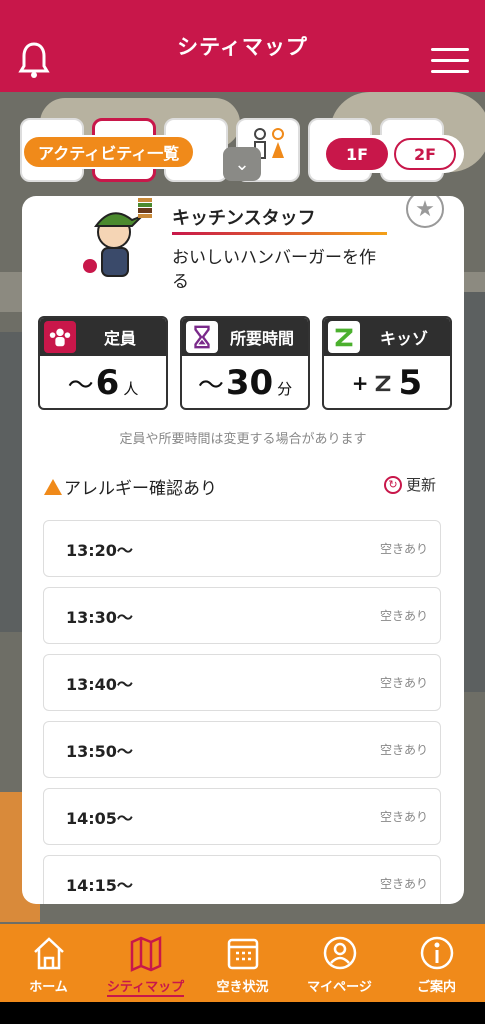  Describe the element at coordinates (109, 152) in the screenshot. I see `activity-list-button: アクティビティ一覧` at that location.